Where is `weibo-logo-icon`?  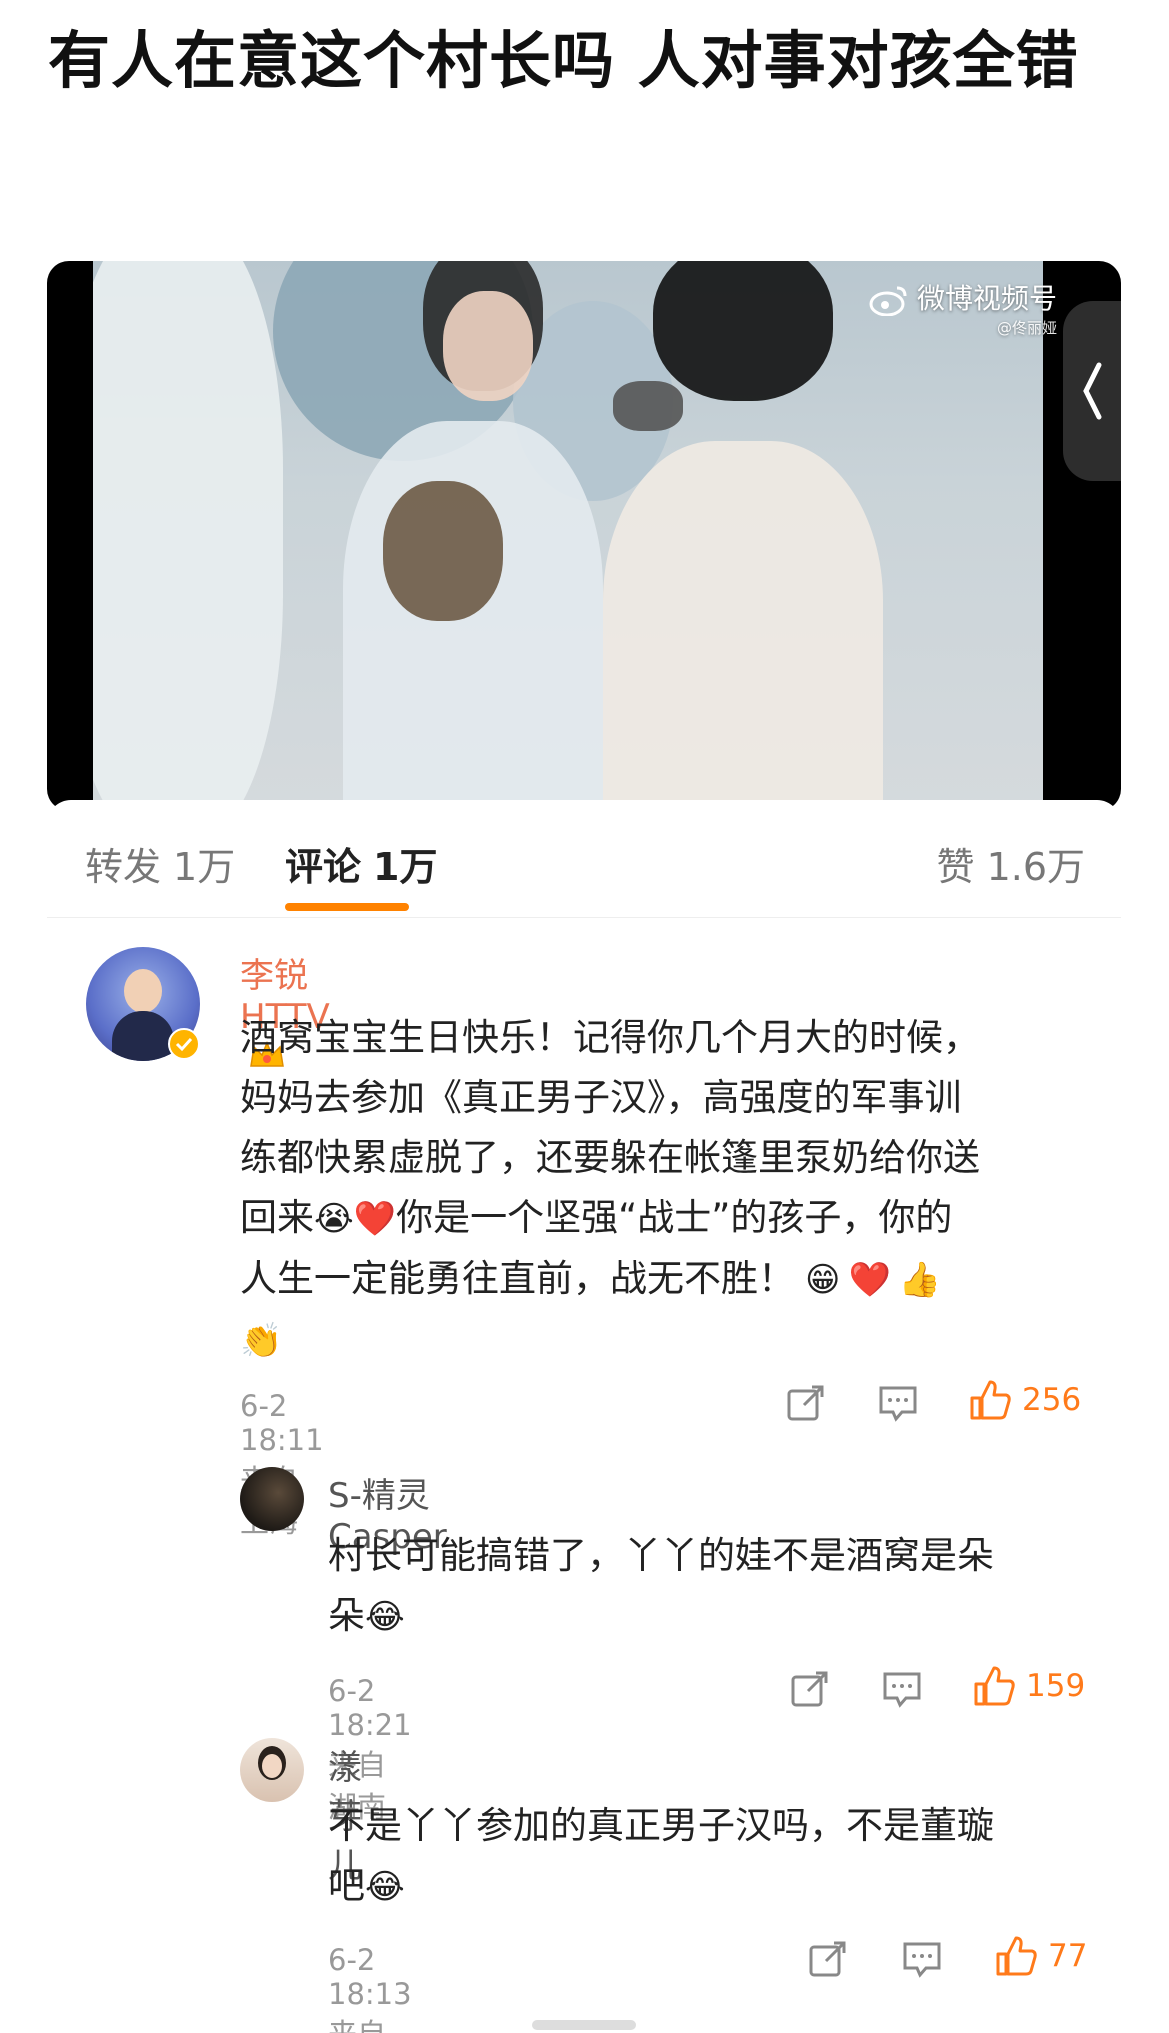
weibo-logo-icon is located at coordinates (888, 301).